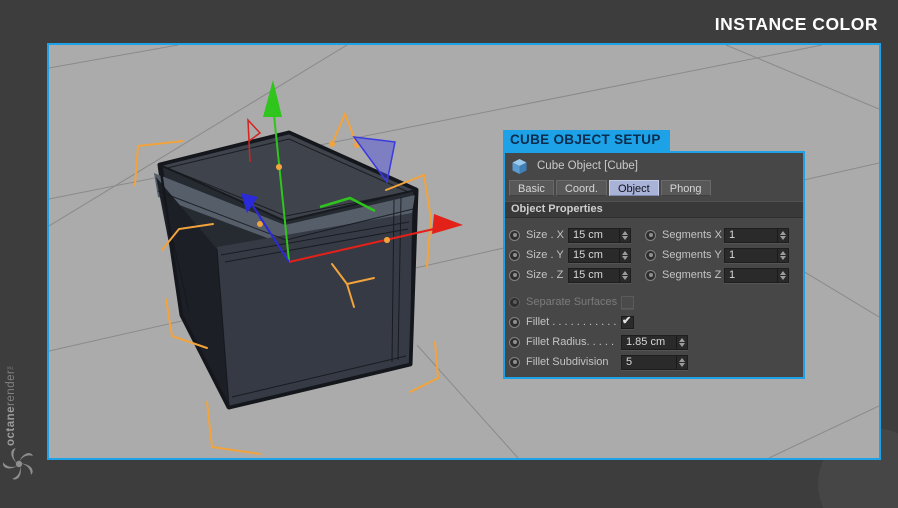  I want to click on segments-y-stepper, so click(782, 255).